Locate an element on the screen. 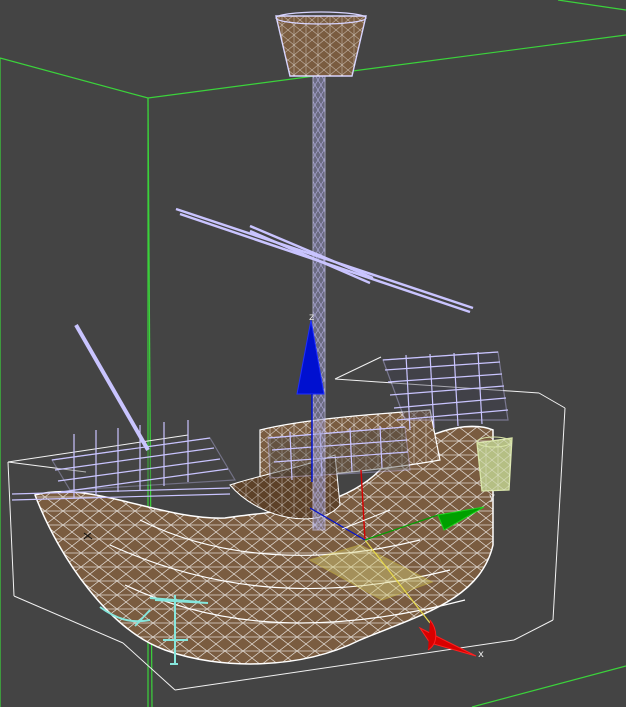  x-axis-arrow: x is located at coordinates (451, 639).